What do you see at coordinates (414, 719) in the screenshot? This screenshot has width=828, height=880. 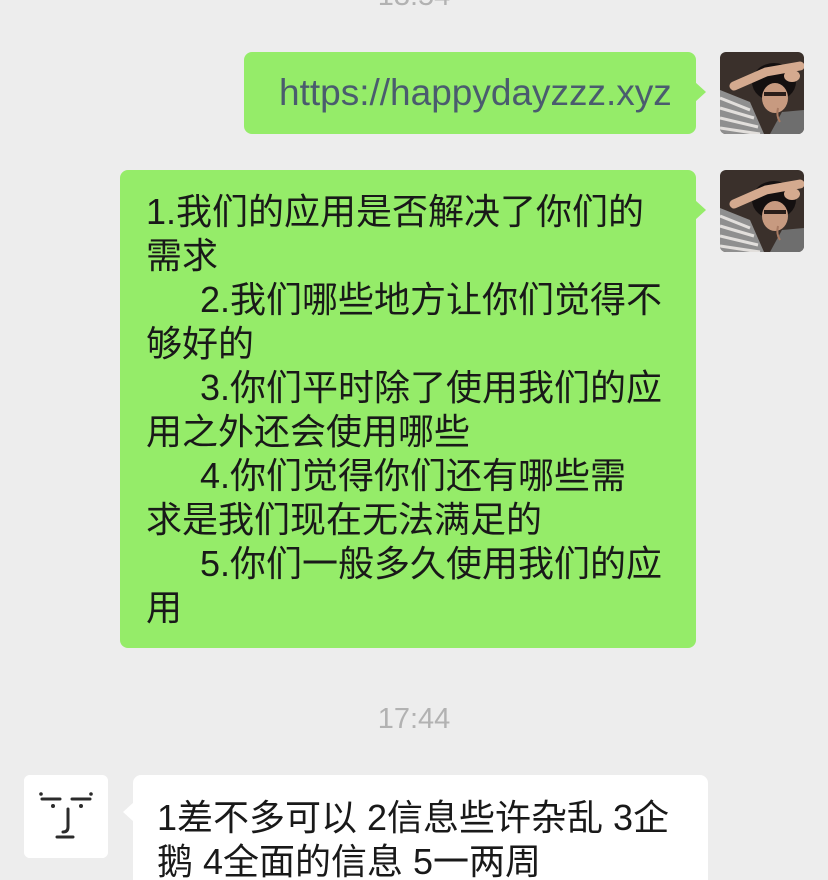 I see `timestamp: 17:44` at bounding box center [414, 719].